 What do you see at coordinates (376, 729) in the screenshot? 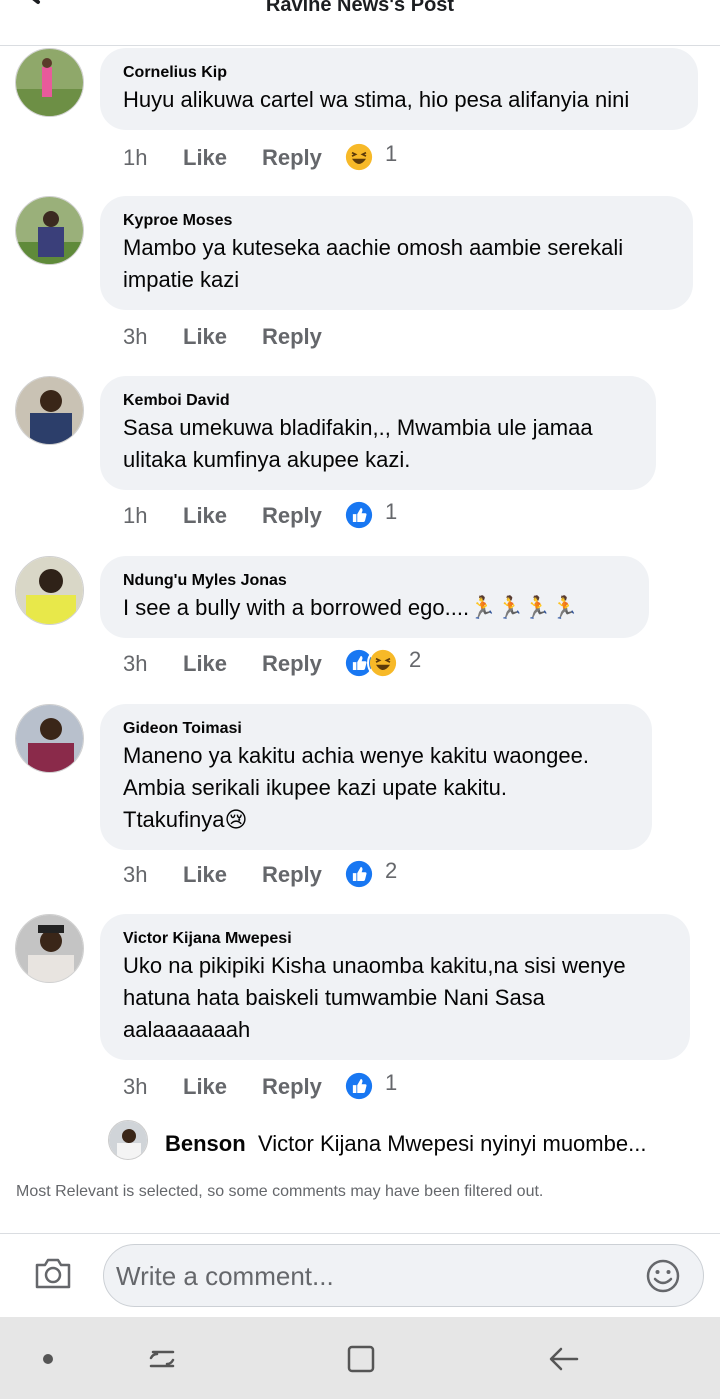
I see `comment-author: Gideon Toimasi` at bounding box center [376, 729].